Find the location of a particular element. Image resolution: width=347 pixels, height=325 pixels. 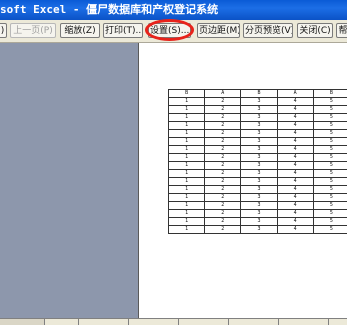

help-button: 帮 is located at coordinates (341, 30).